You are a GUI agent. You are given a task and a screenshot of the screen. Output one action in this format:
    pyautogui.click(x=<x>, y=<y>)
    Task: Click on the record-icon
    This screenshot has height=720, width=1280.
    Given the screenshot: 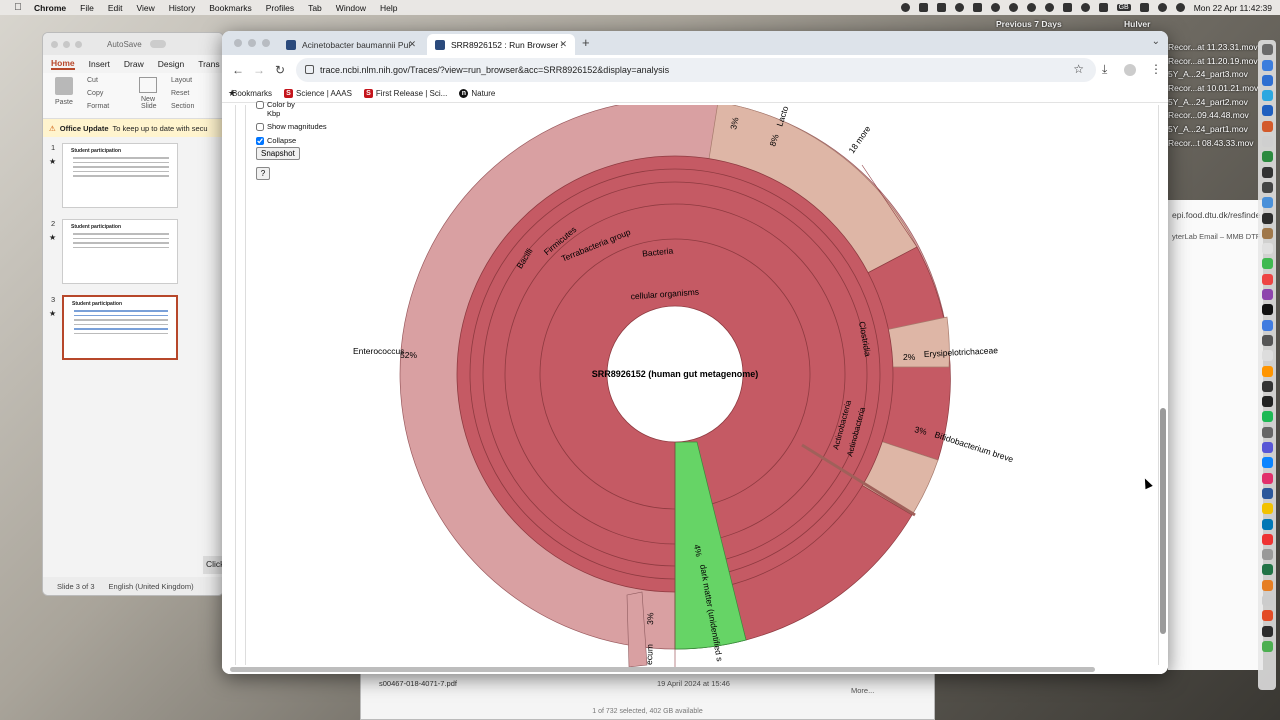 What is the action you would take?
    pyautogui.click(x=905, y=7)
    